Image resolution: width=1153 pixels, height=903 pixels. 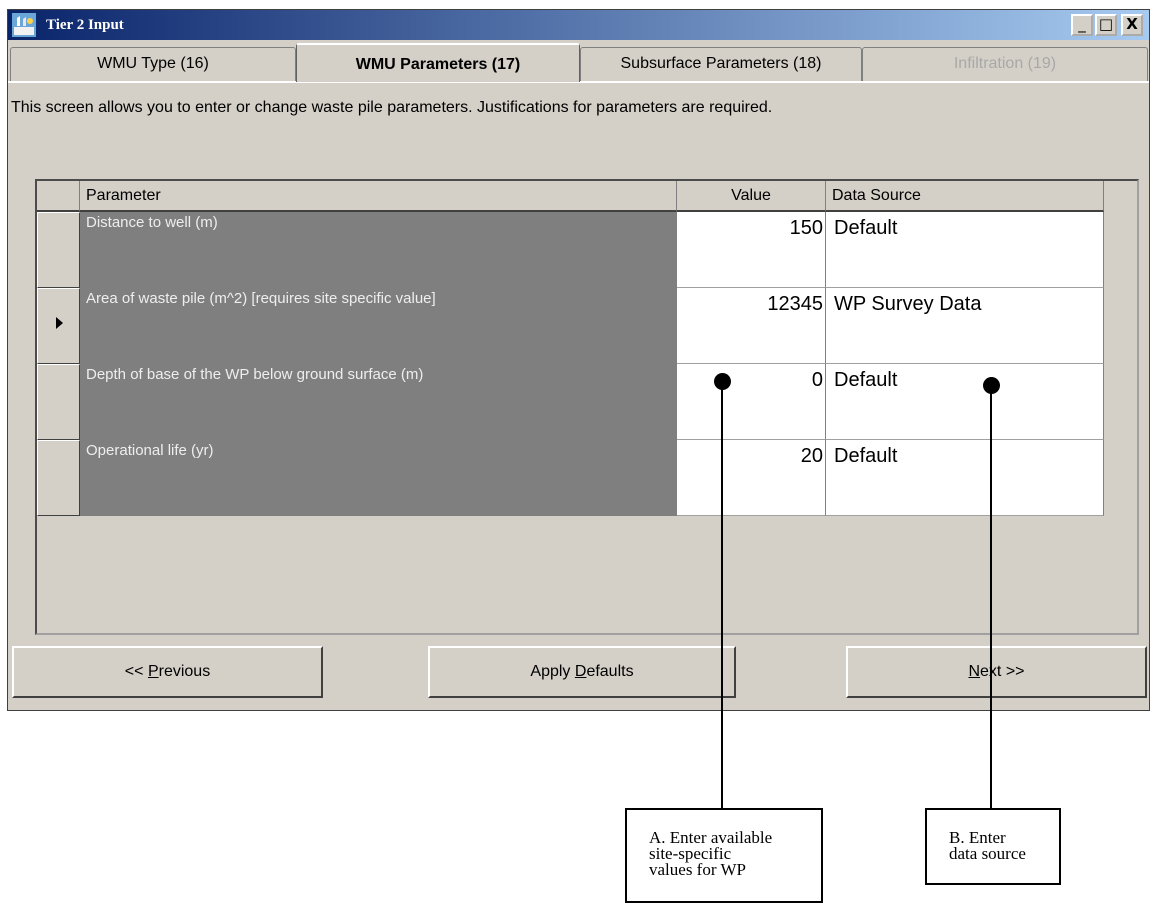 I want to click on value-cell: 12345, so click(x=751, y=326).